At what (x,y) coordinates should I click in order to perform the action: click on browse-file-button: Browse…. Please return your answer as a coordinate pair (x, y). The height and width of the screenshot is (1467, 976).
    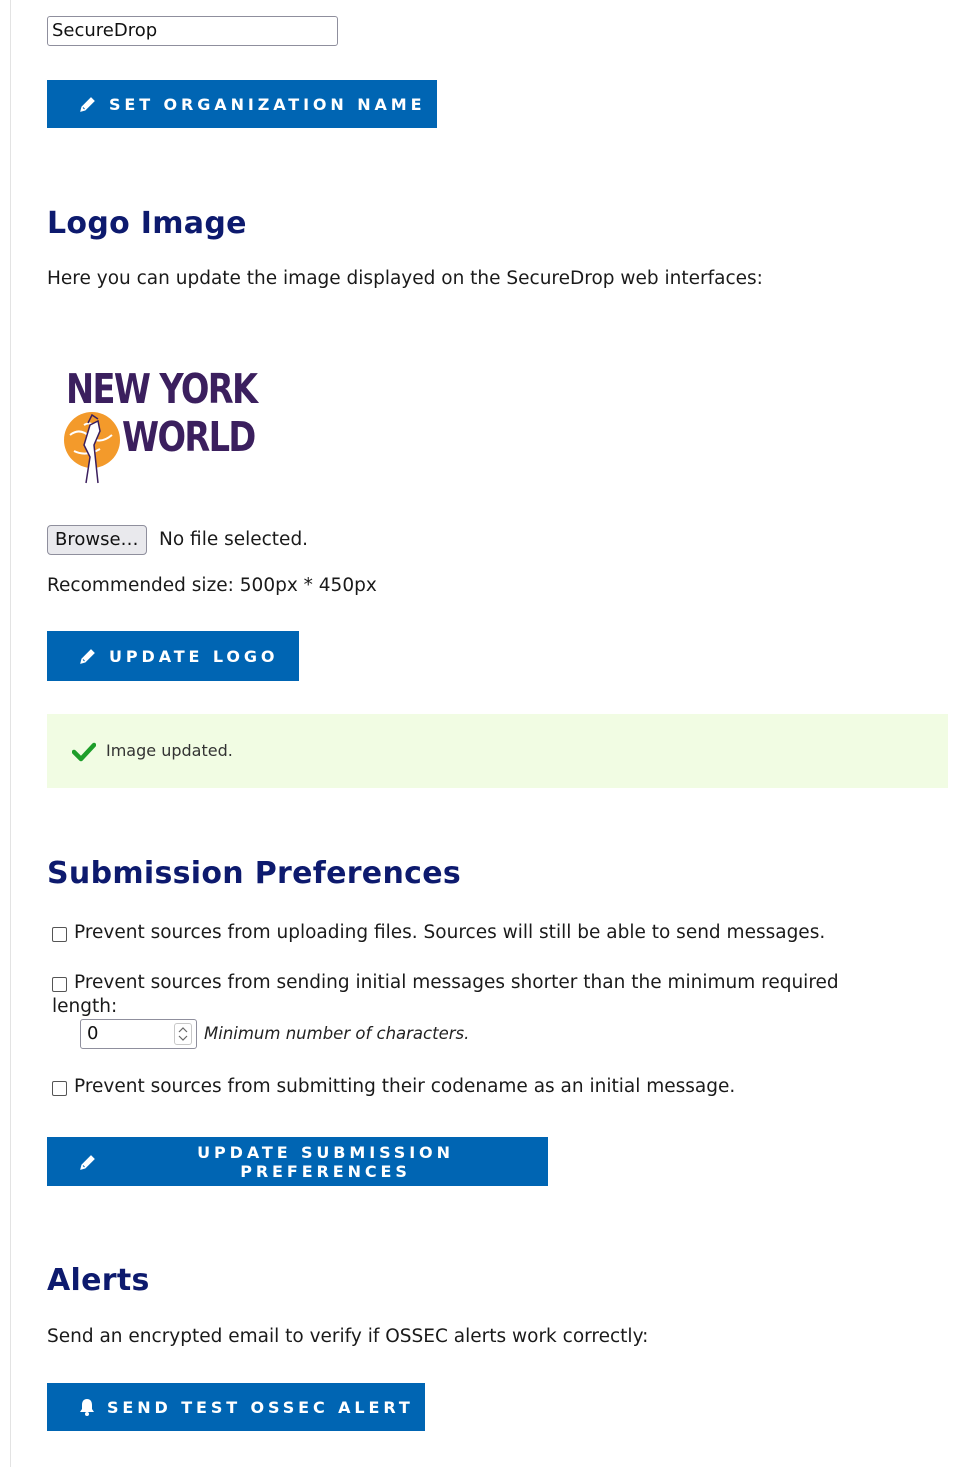
    Looking at the image, I should click on (97, 540).